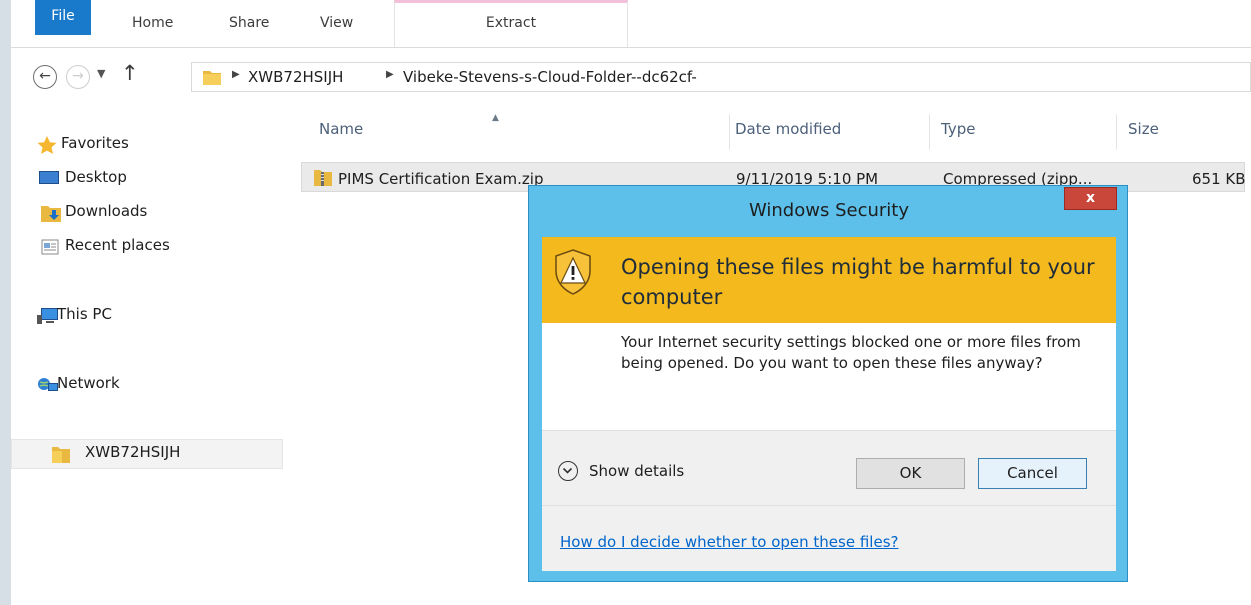  Describe the element at coordinates (147, 179) in the screenshot. I see `nav-item-desktop: Desktop` at that location.